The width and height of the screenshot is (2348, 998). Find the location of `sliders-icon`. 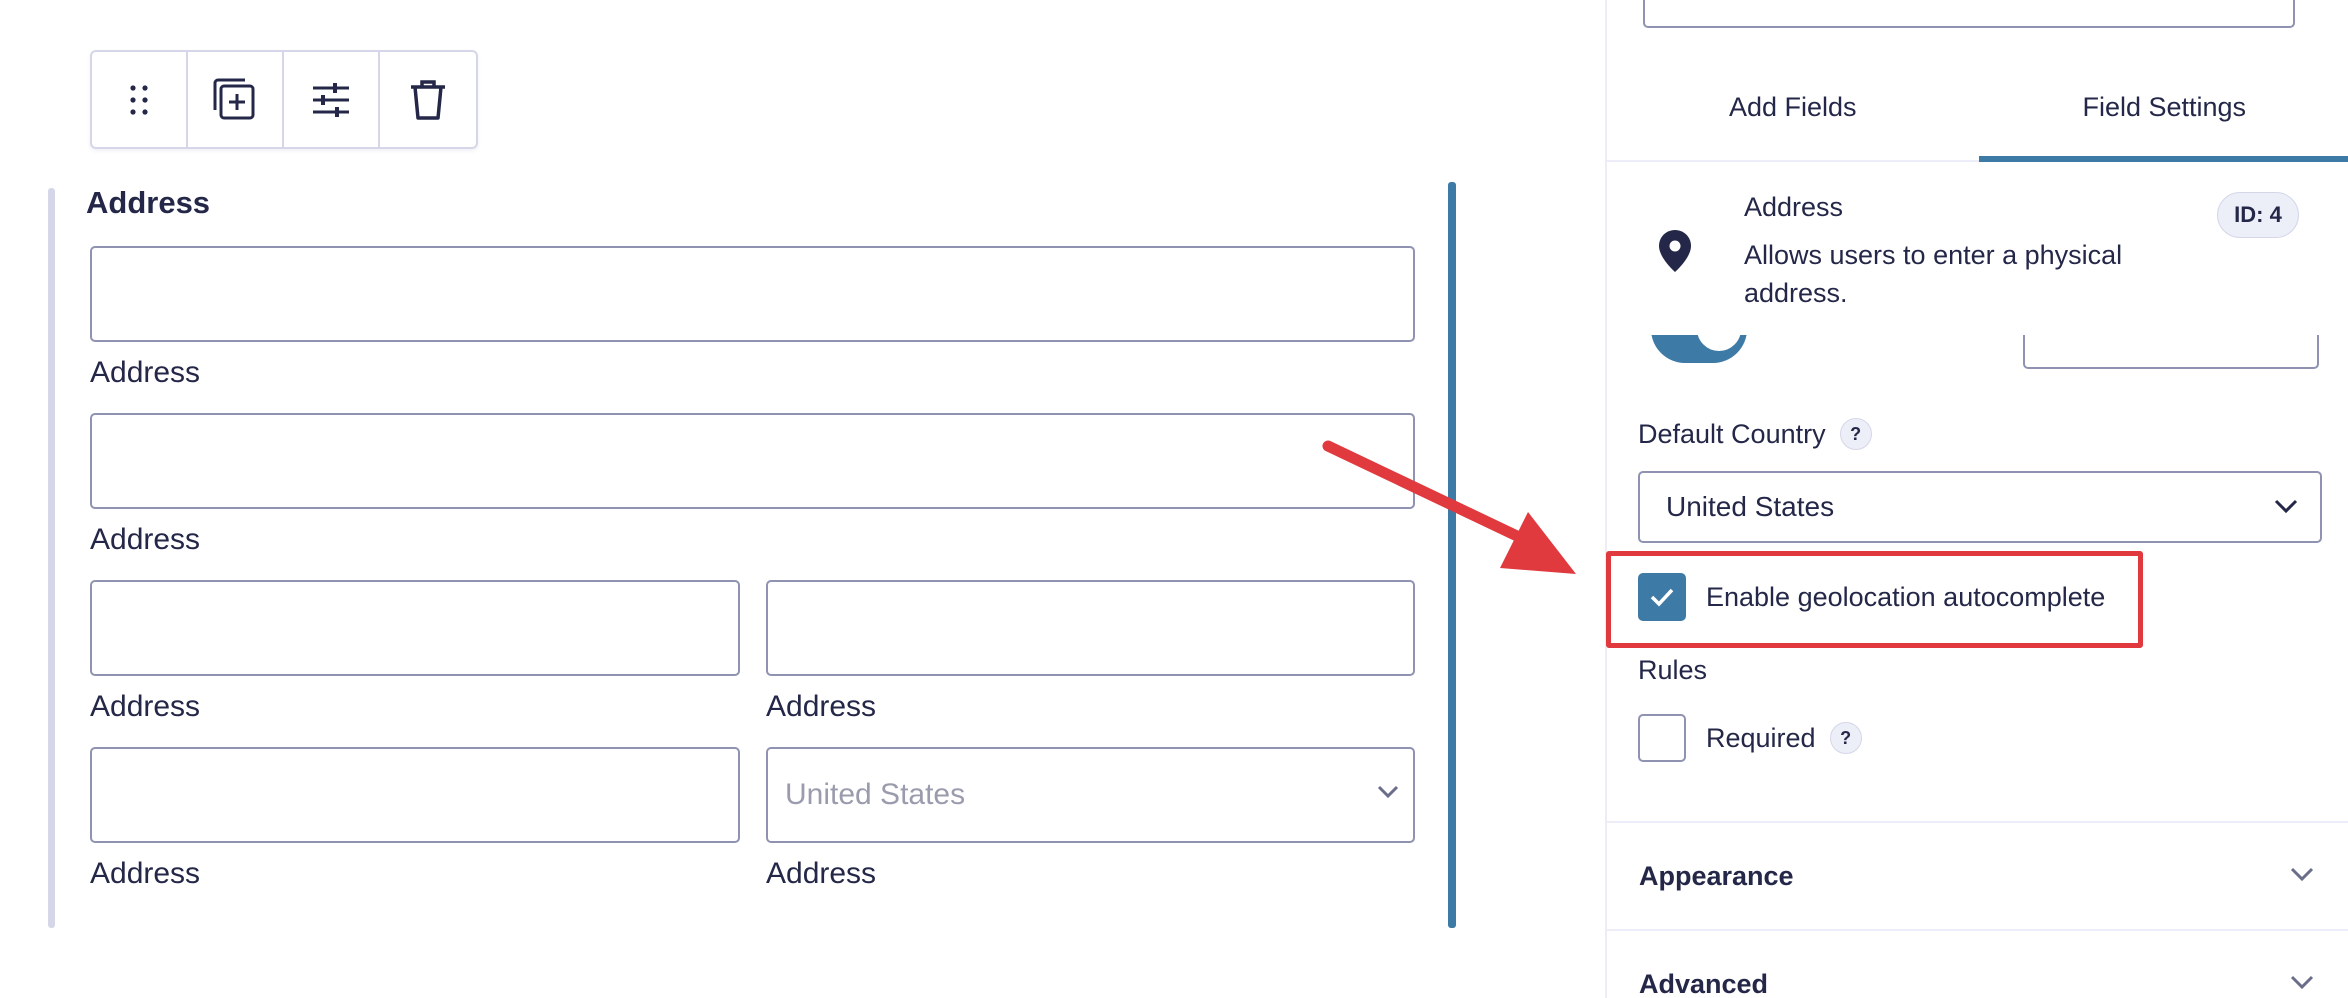

sliders-icon is located at coordinates (331, 99).